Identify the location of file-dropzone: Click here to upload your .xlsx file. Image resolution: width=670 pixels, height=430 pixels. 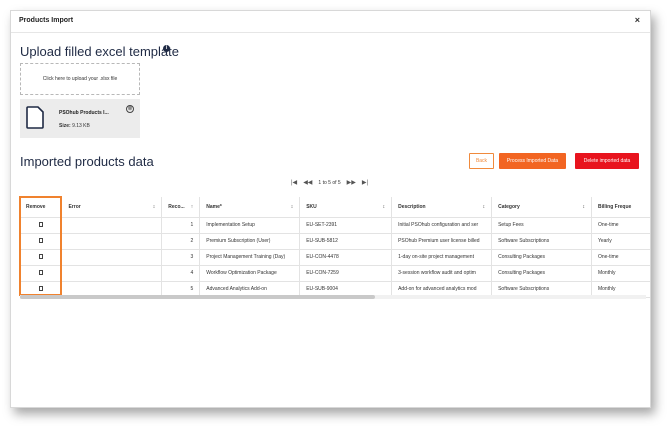
(80, 79).